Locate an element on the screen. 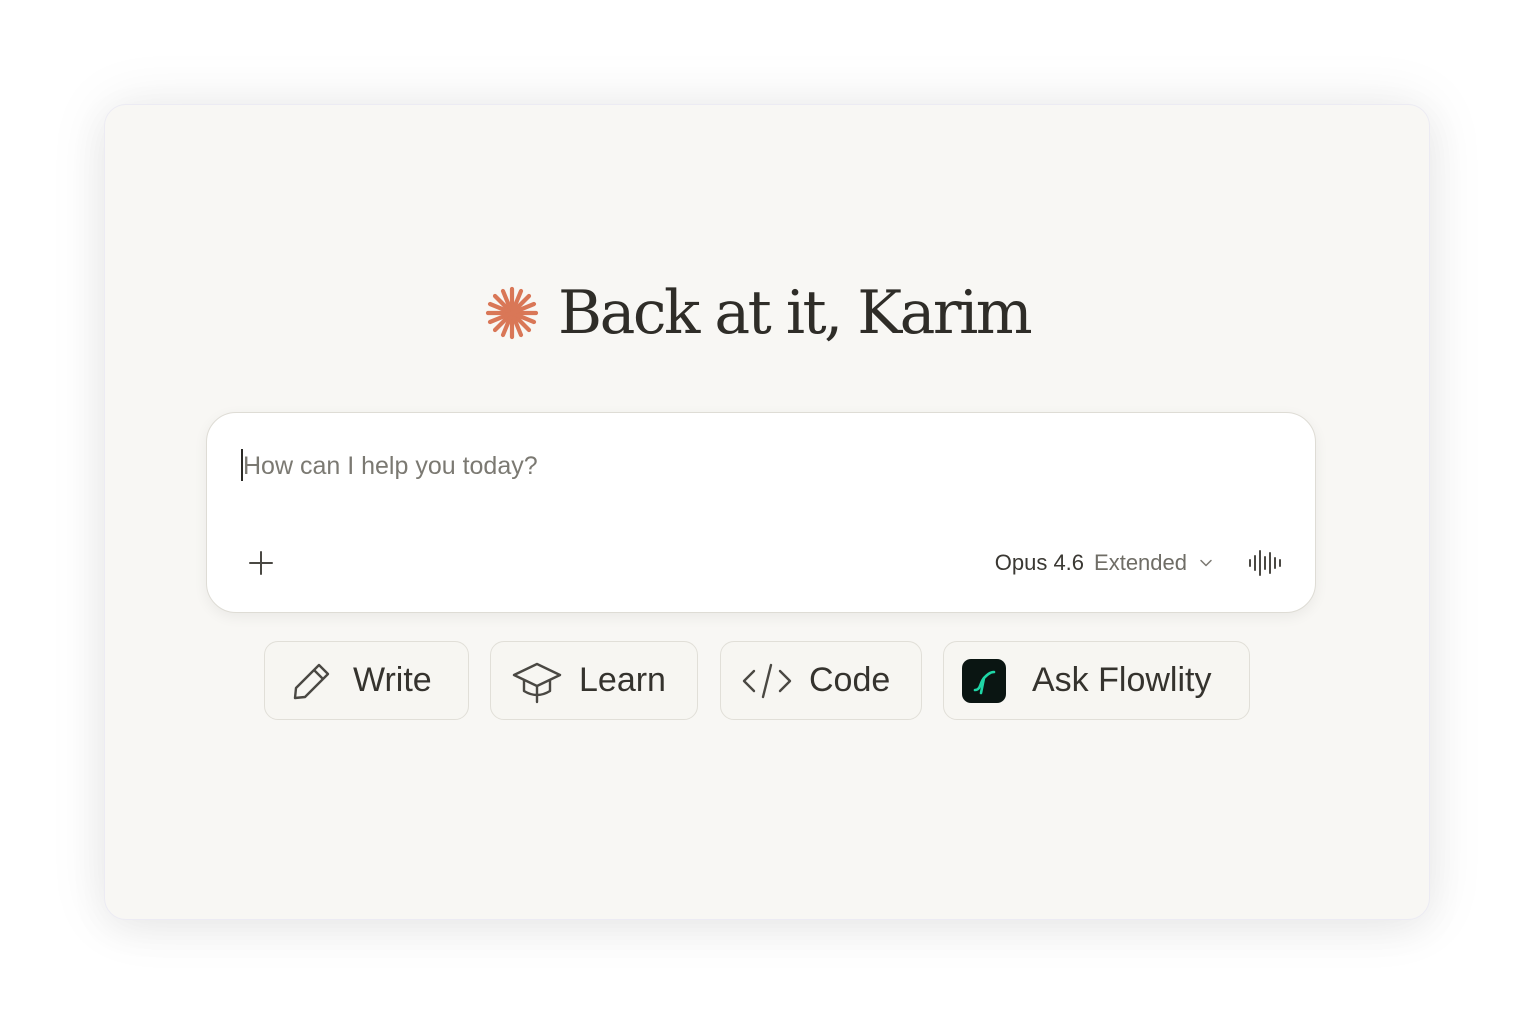 The width and height of the screenshot is (1533, 1023). plus-icon is located at coordinates (261, 563).